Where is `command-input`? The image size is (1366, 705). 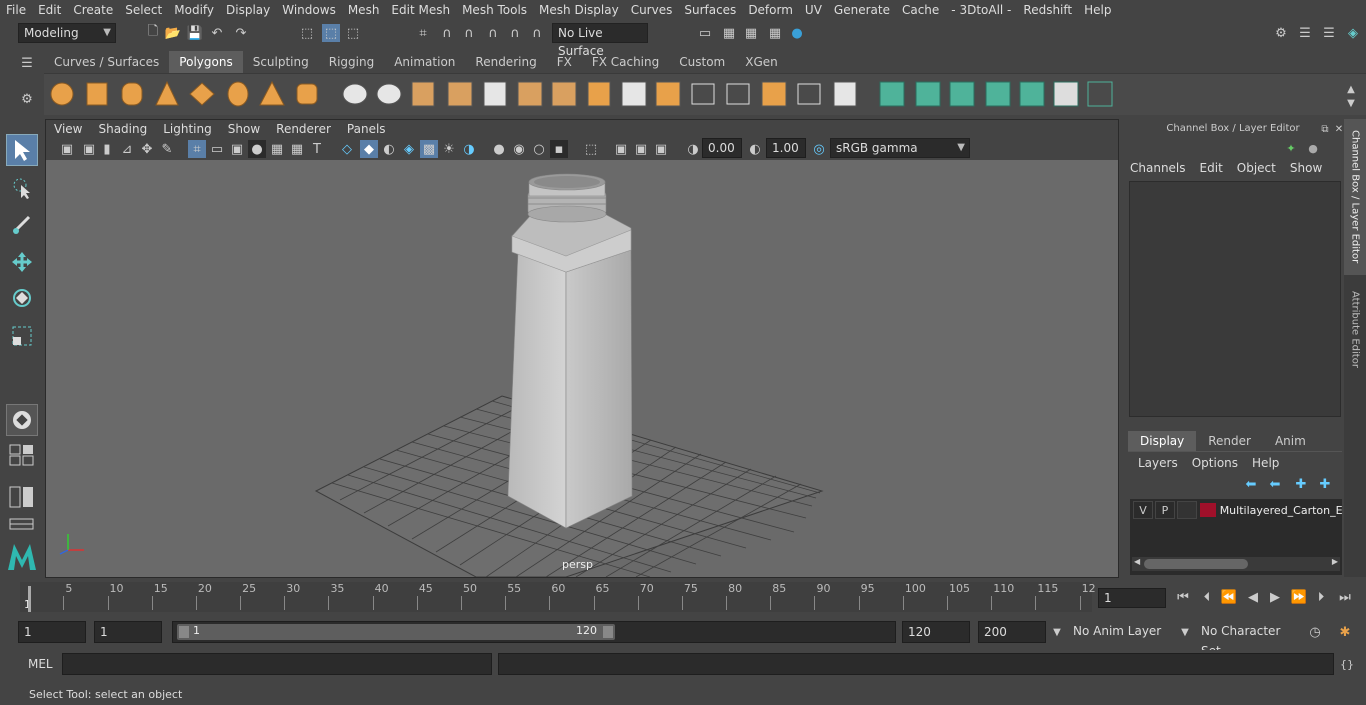 command-input is located at coordinates (277, 664).